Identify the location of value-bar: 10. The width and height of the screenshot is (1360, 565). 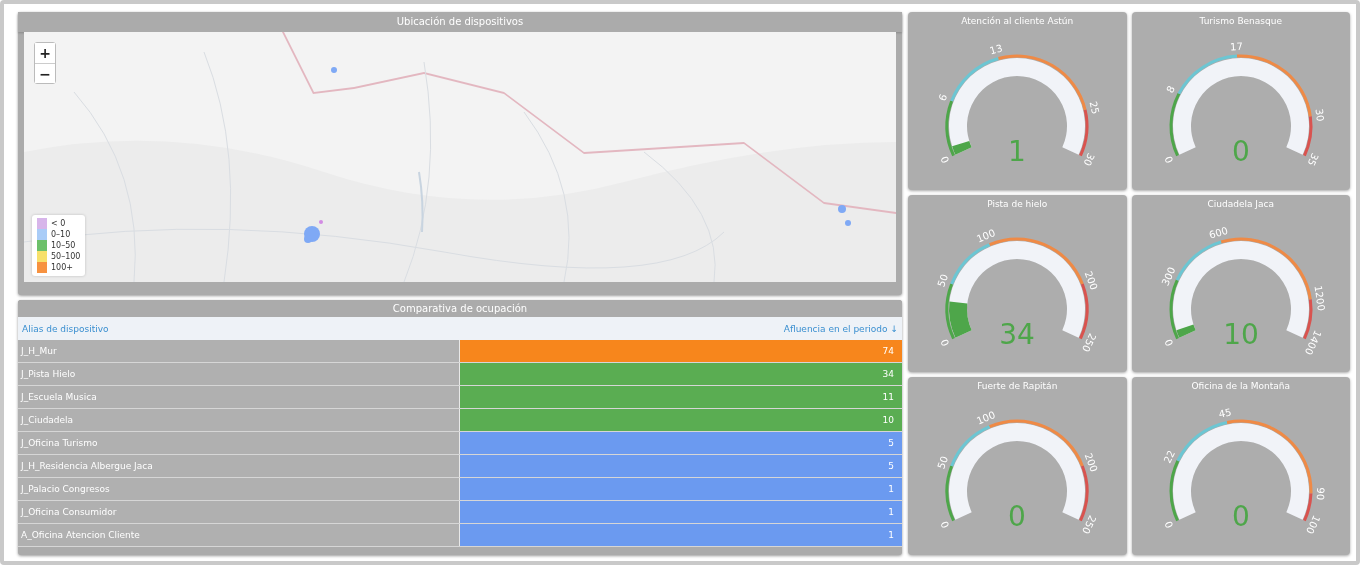
(680, 420).